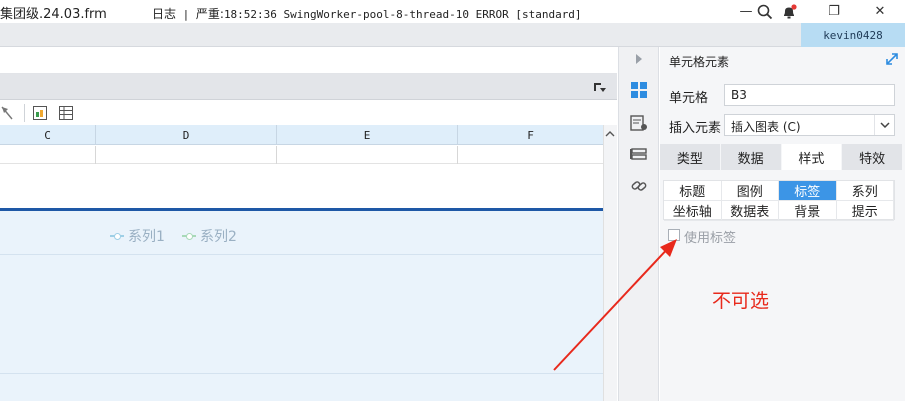 This screenshot has height=401, width=905. I want to click on cell-field: B3, so click(809, 95).